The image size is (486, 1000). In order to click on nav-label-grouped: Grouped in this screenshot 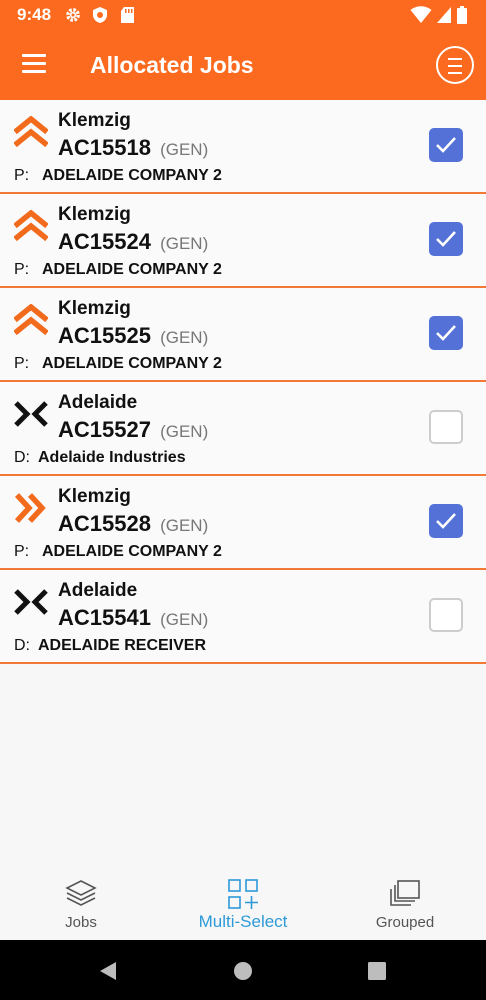, I will do `click(405, 922)`.